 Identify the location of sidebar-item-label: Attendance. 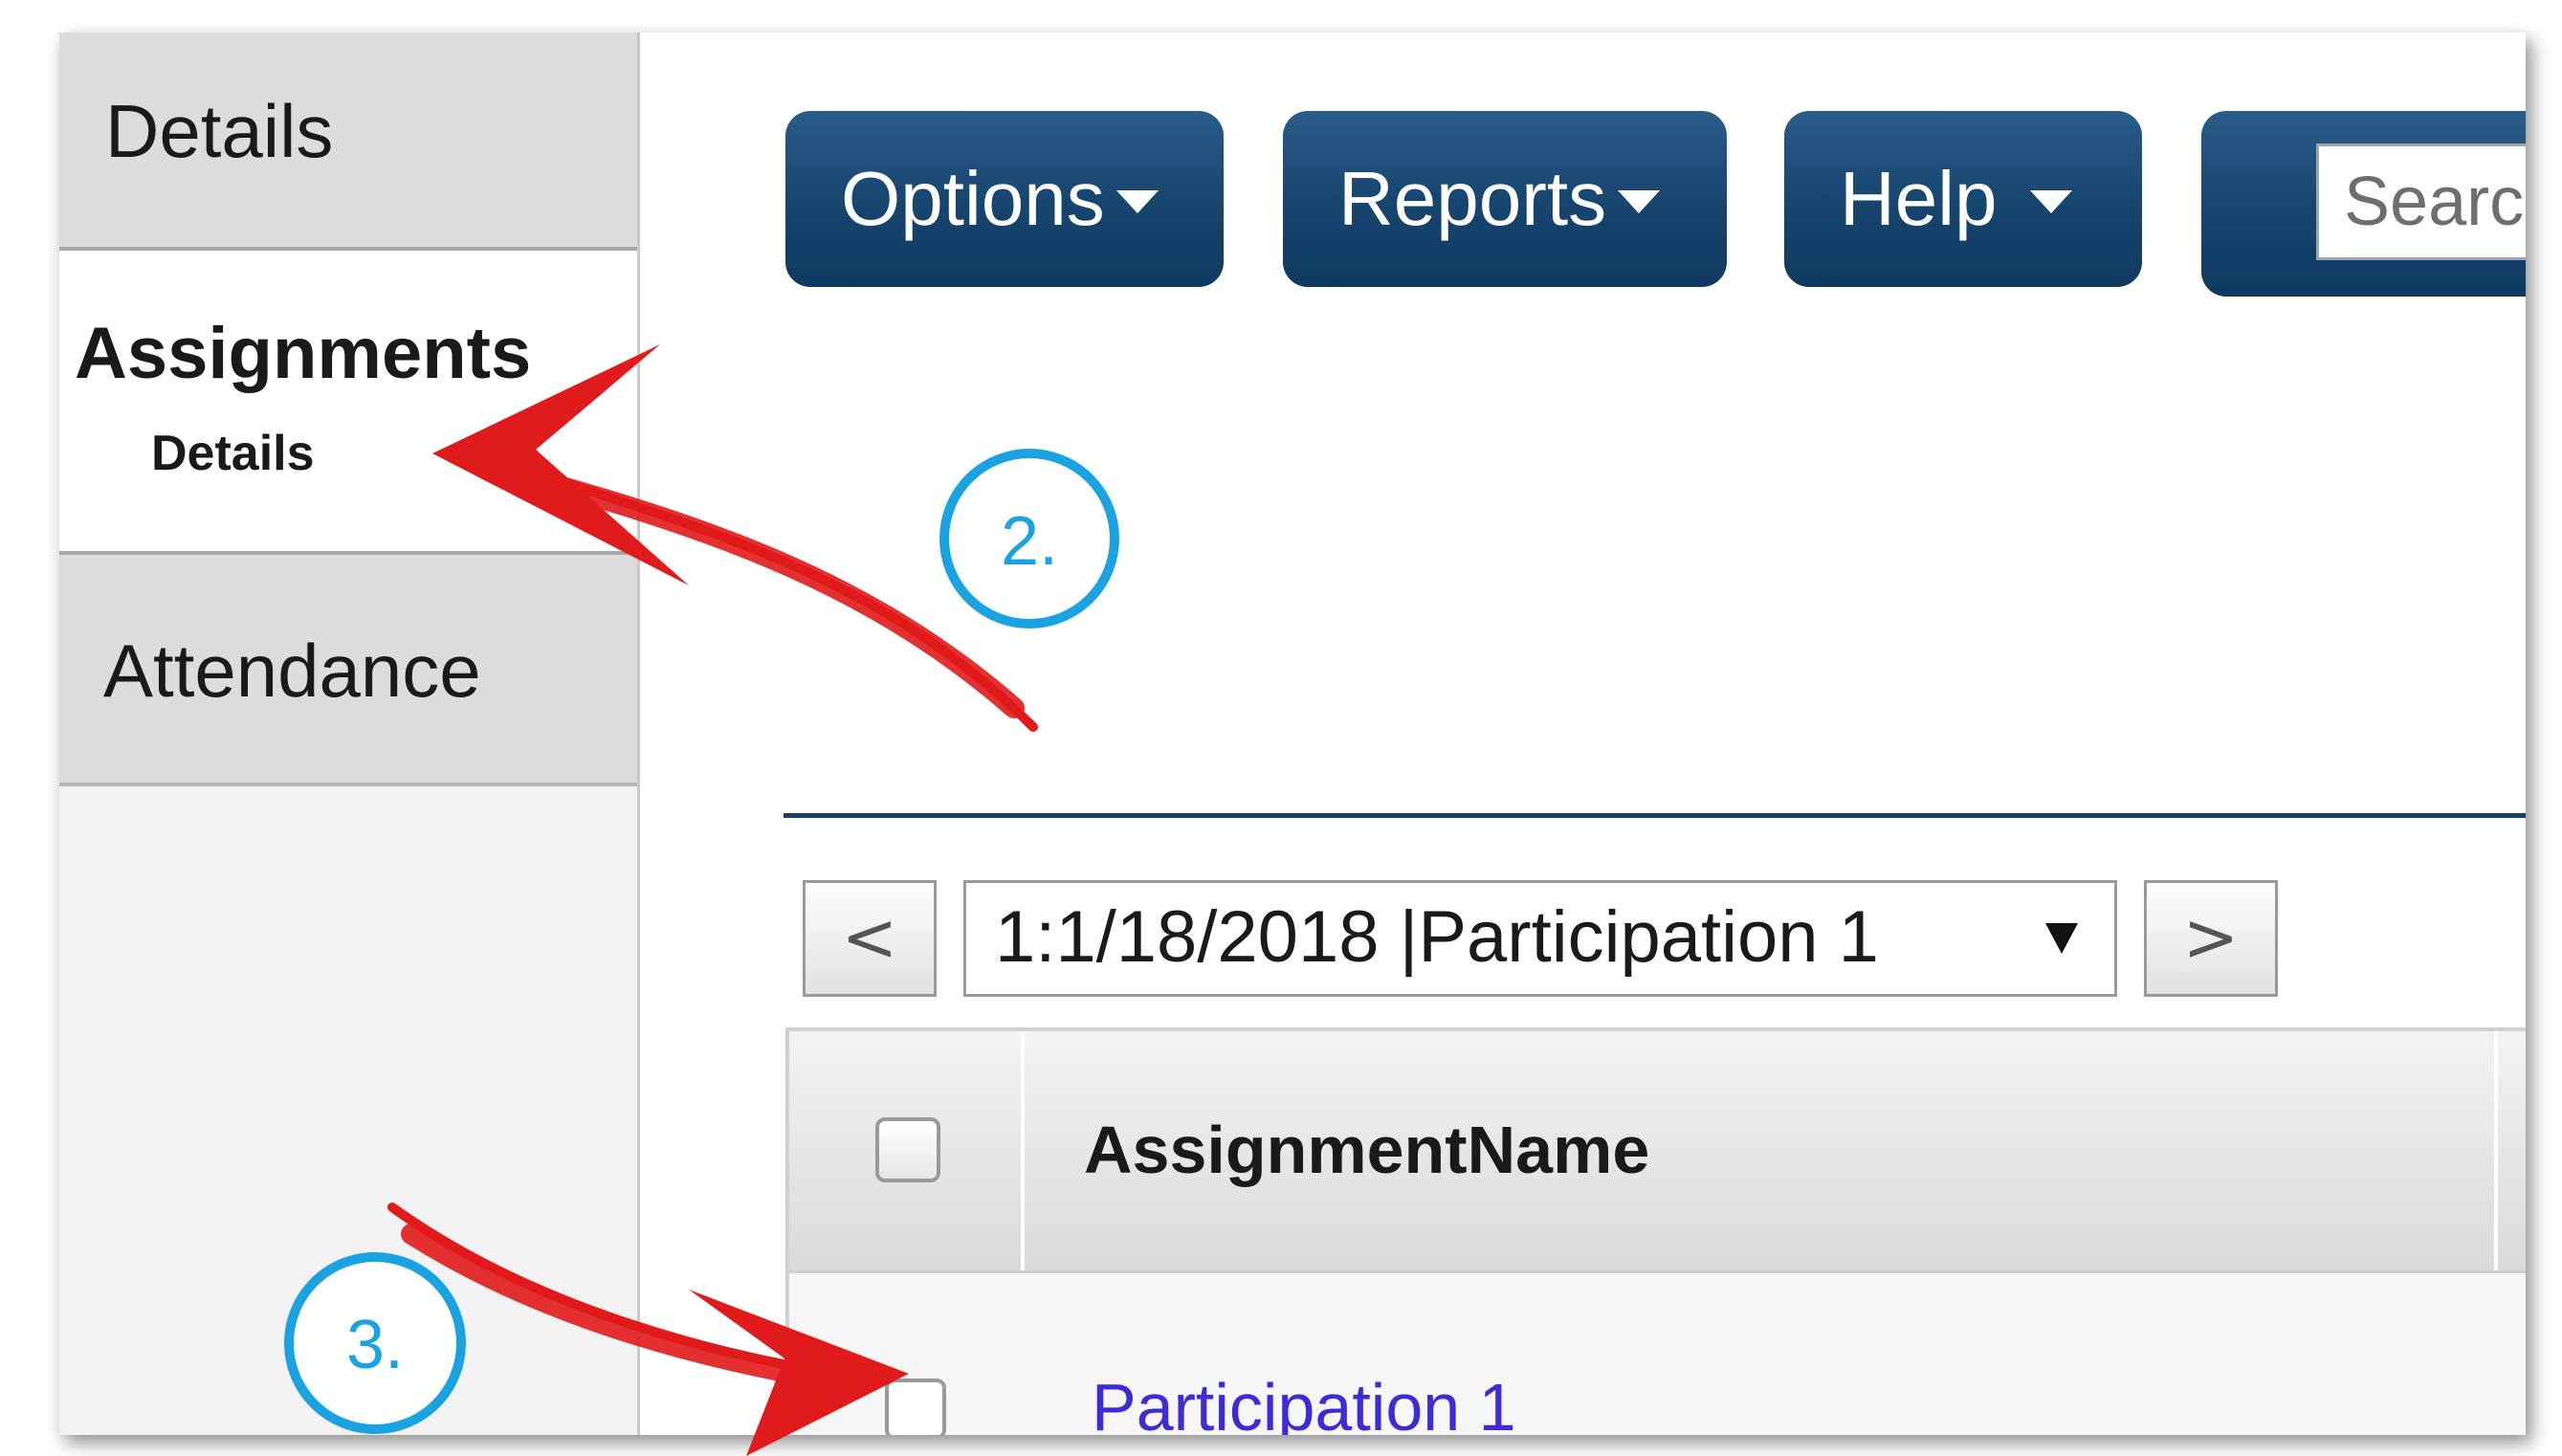
(292, 671).